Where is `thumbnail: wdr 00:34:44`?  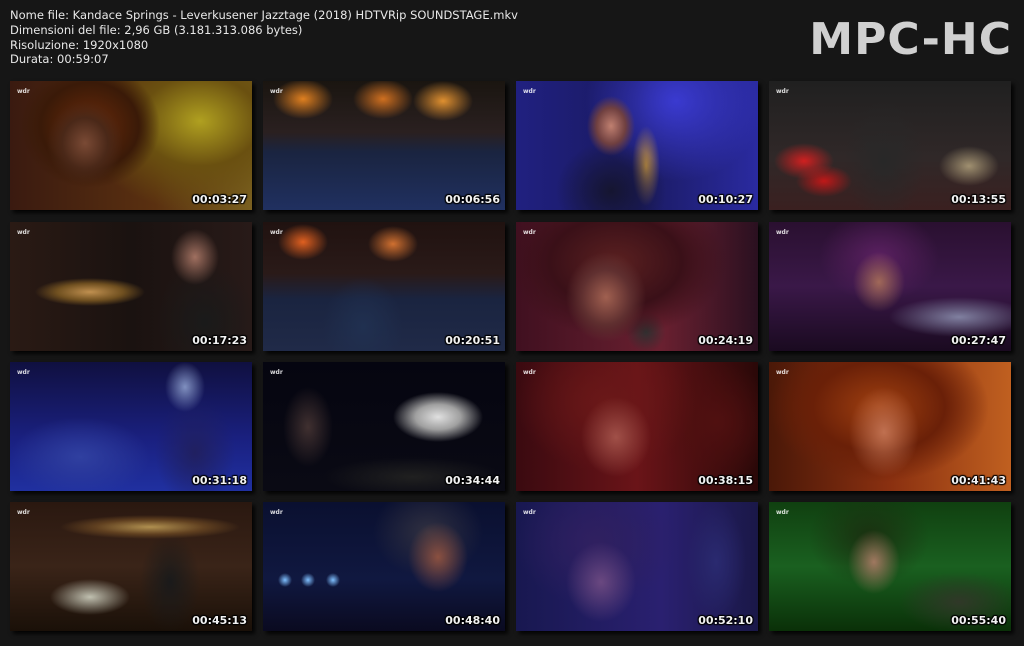 thumbnail: wdr 00:34:44 is located at coordinates (384, 426).